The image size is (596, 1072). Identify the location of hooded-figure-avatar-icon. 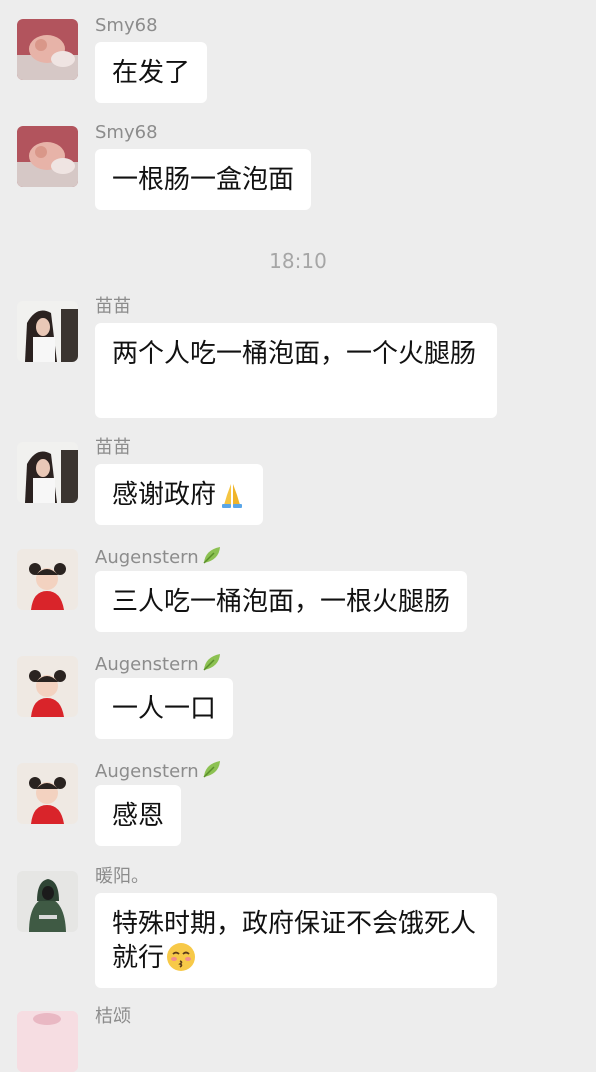
(47, 901).